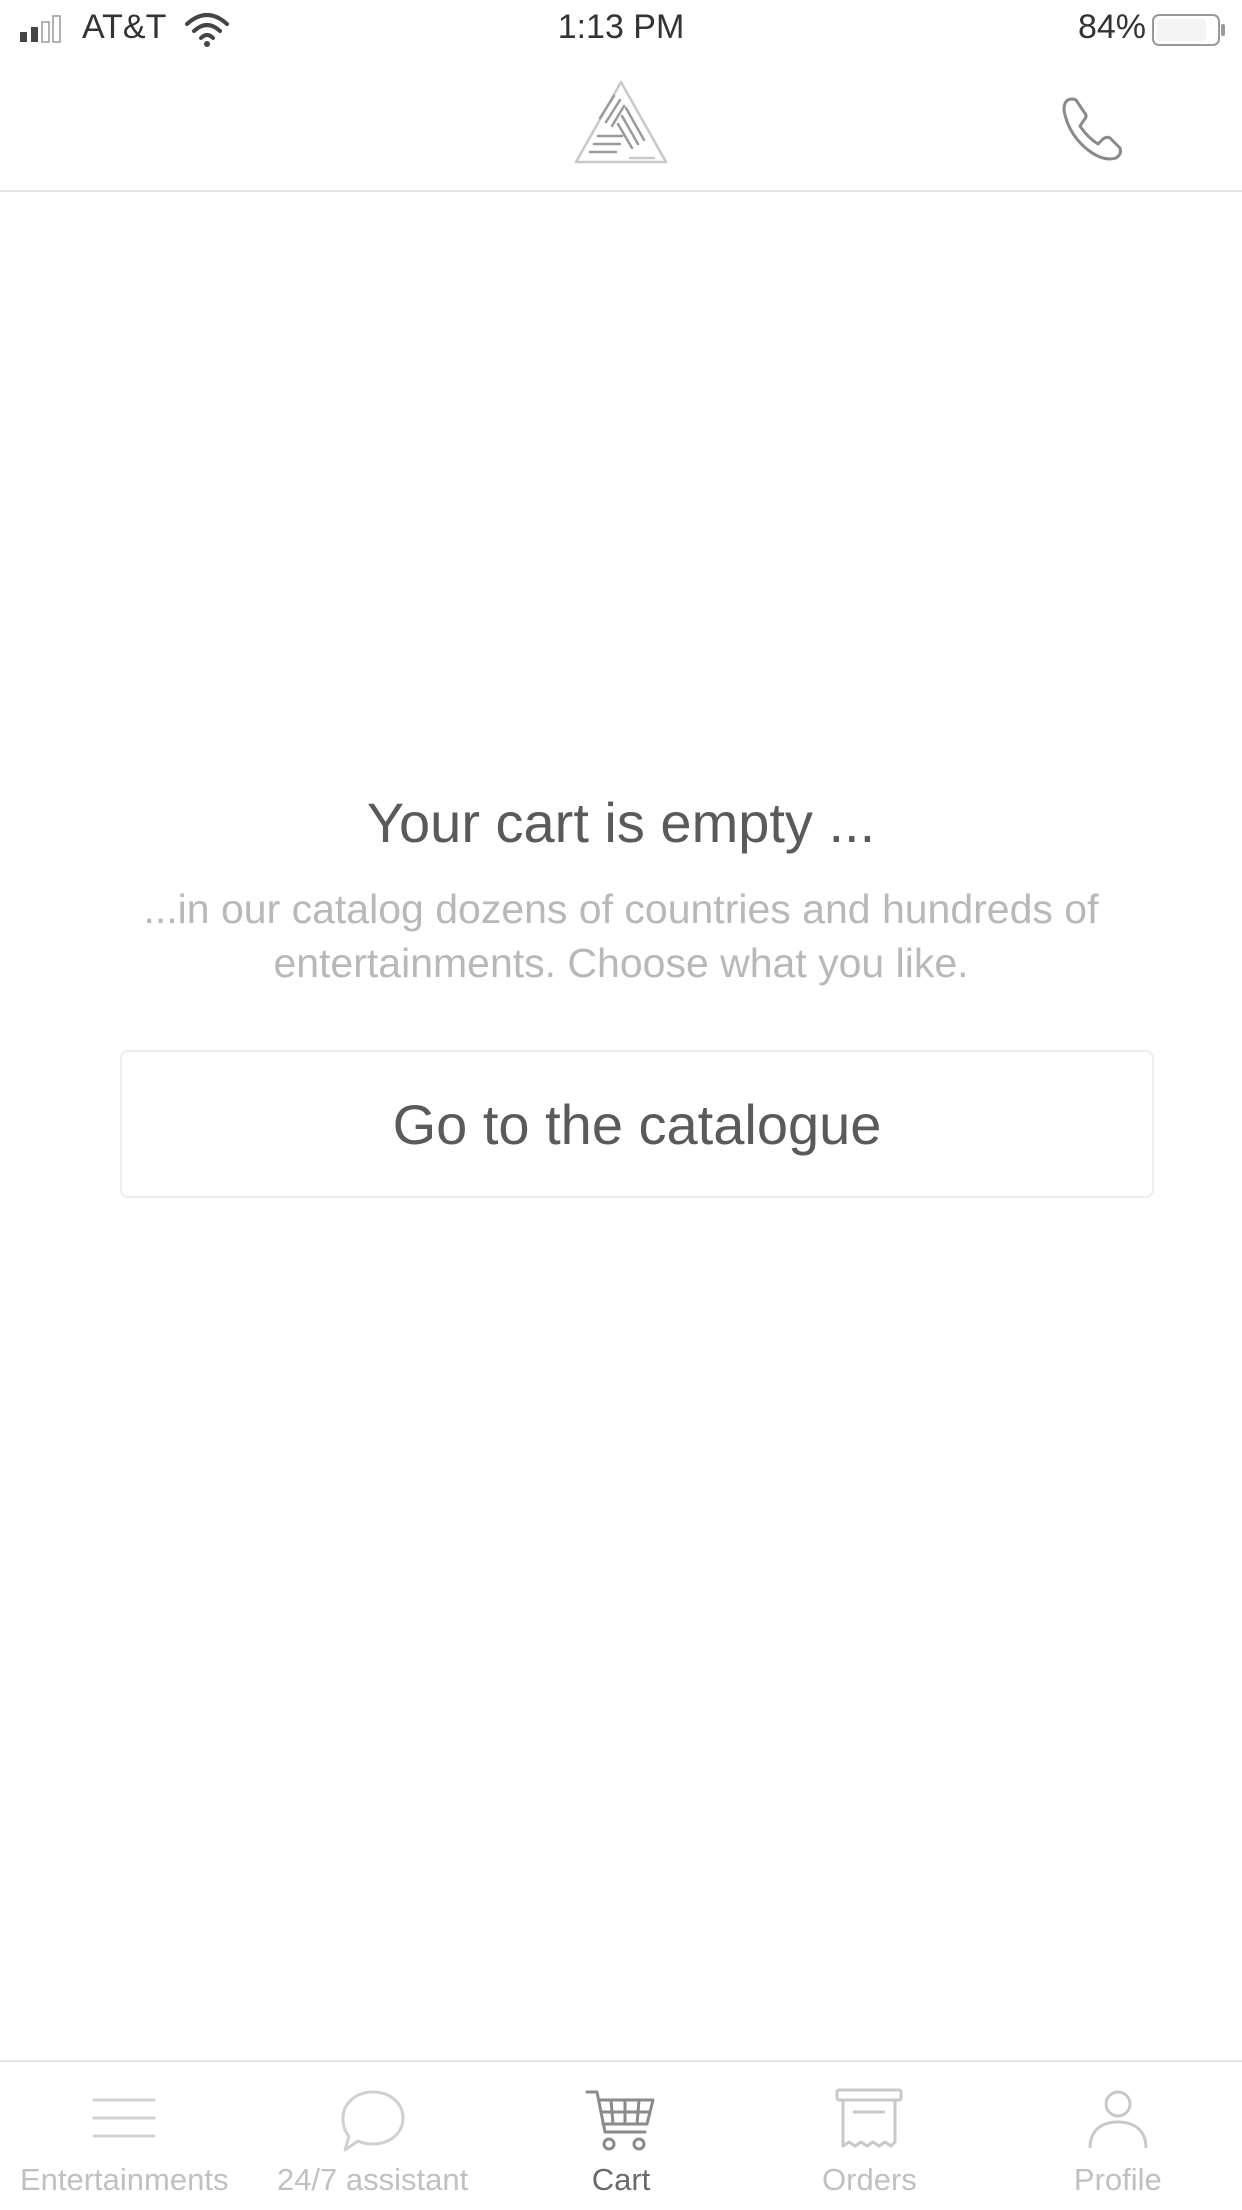  I want to click on tab-profile: Profile, so click(1118, 2136).